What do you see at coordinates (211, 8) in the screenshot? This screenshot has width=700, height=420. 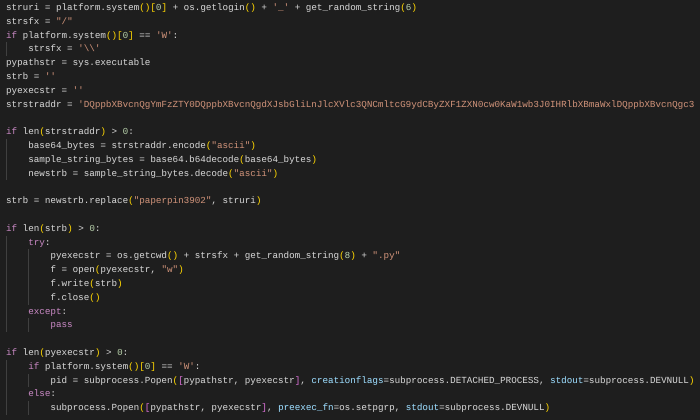 I see `code-line: struri = platform.system()[0] + os.getlogin() + '_' + get_random_string(6)` at bounding box center [211, 8].